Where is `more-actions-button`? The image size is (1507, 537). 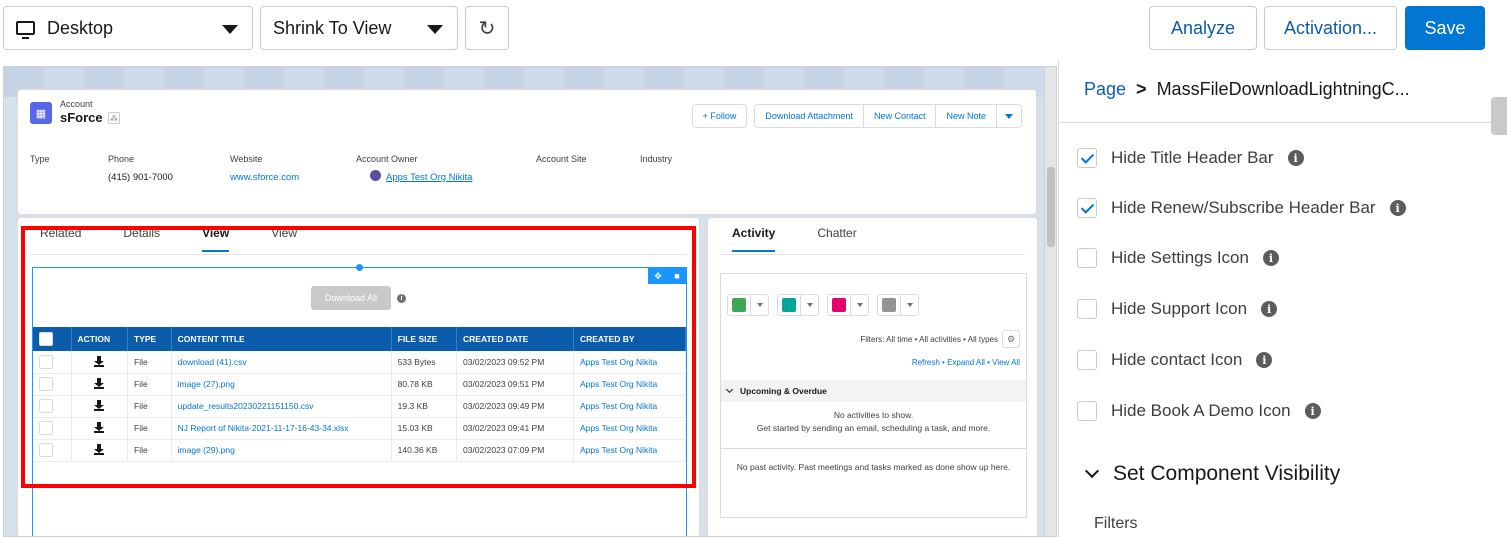 more-actions-button is located at coordinates (1009, 116).